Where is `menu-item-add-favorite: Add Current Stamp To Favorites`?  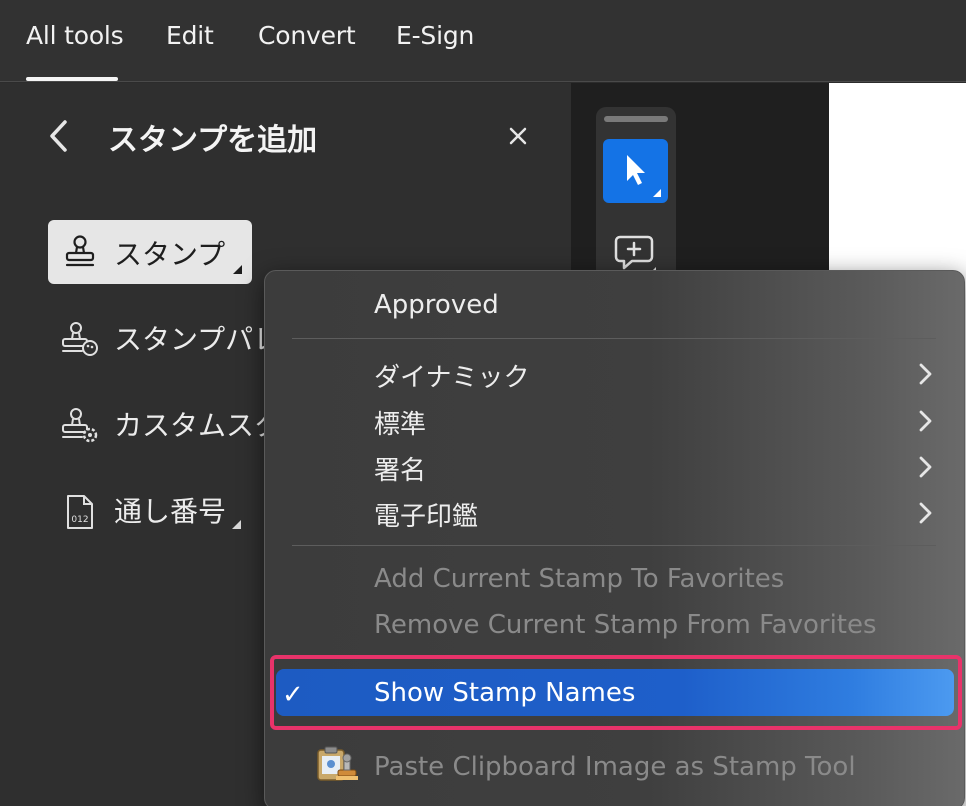
menu-item-add-favorite: Add Current Stamp To Favorites is located at coordinates (579, 579).